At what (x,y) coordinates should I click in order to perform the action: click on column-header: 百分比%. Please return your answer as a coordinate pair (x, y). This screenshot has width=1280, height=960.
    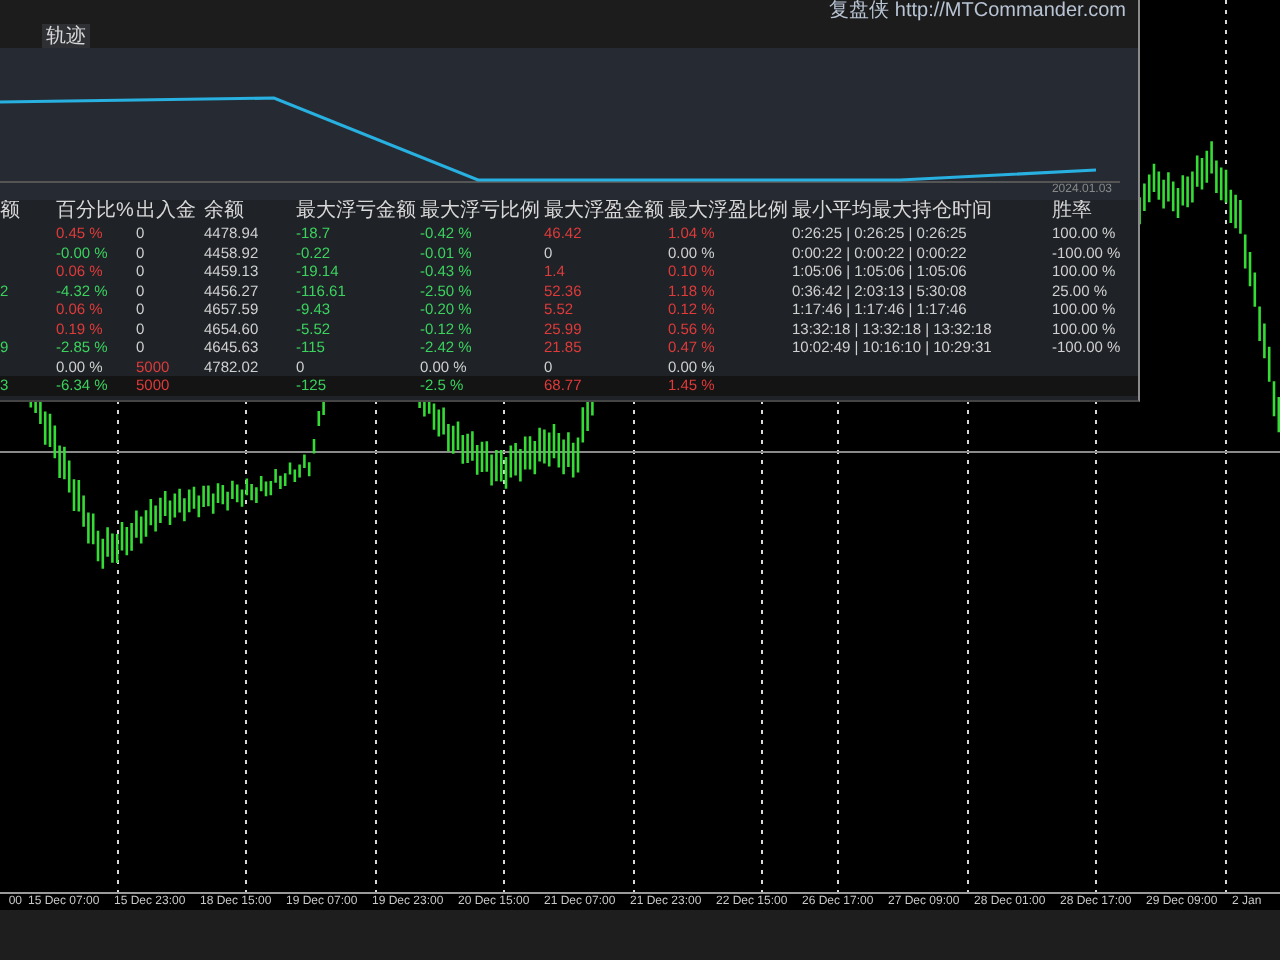
    Looking at the image, I should click on (96, 212).